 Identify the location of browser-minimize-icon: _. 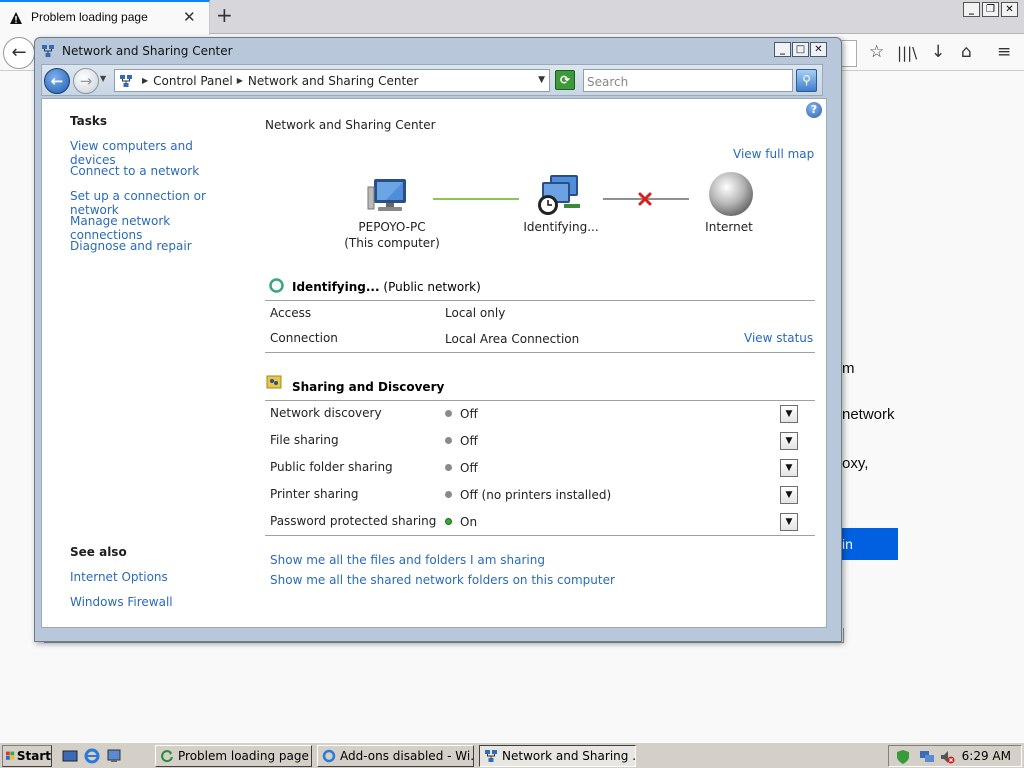
(971, 9).